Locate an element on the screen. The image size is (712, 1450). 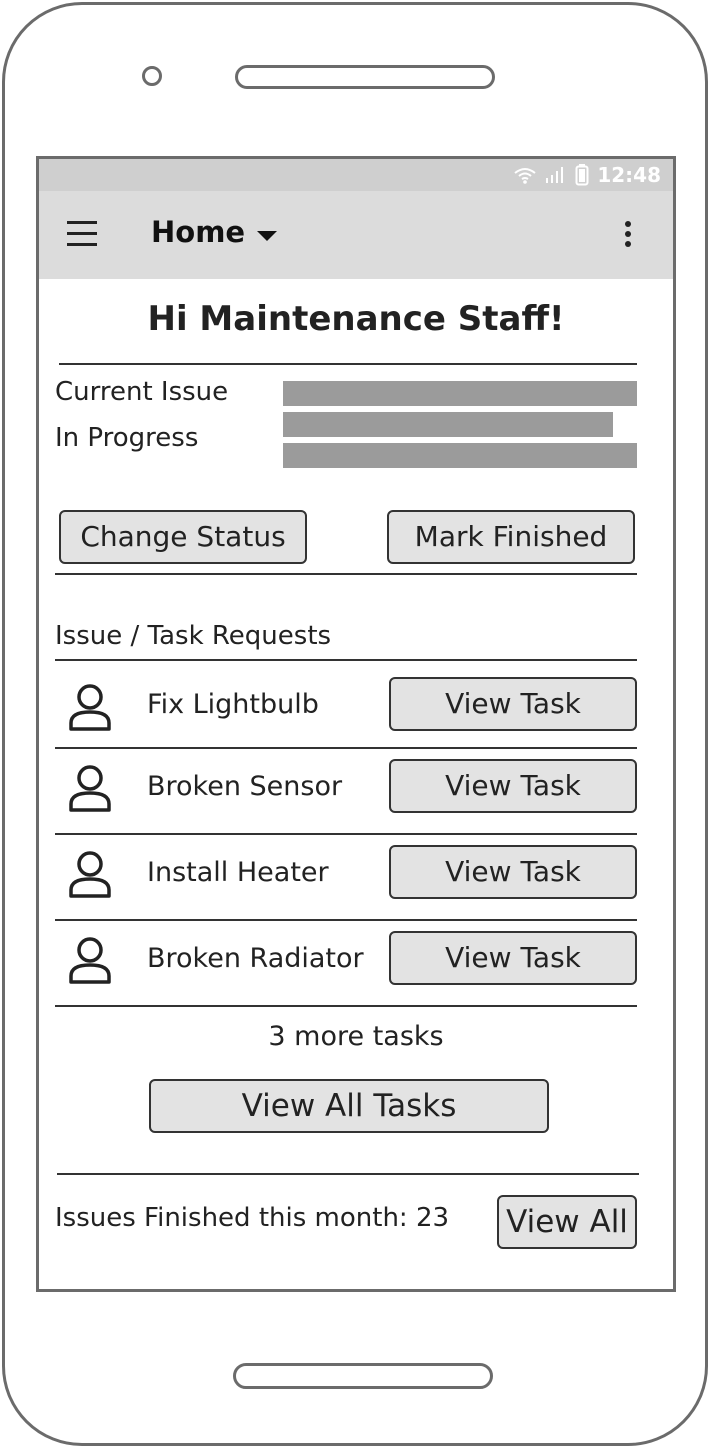
issues-finished-text: Issues Finished this month: 23 is located at coordinates (252, 1218).